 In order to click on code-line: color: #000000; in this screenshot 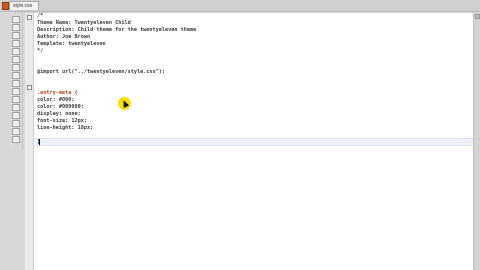, I will do `click(60, 107)`.